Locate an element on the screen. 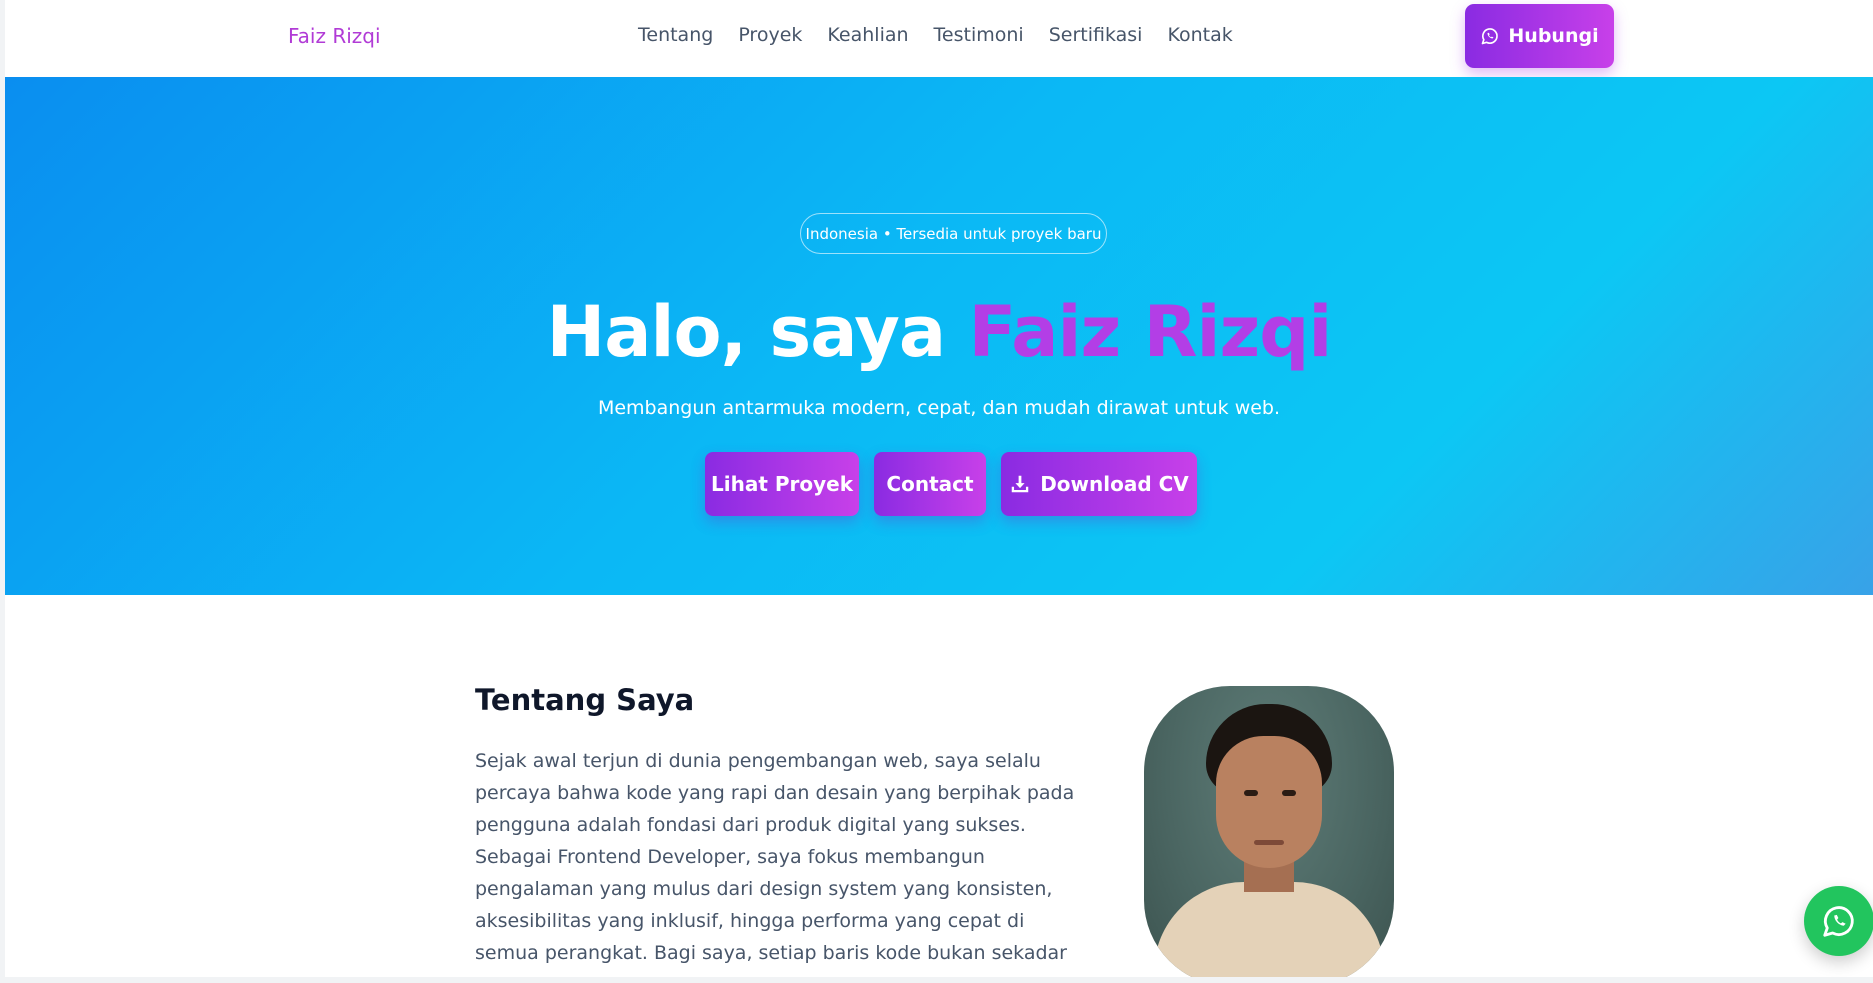  nav-item-proyek: Proyek is located at coordinates (770, 35).